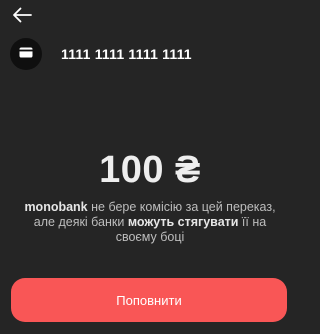  Describe the element at coordinates (56, 207) in the screenshot. I see `notice-brand: monobank` at that location.